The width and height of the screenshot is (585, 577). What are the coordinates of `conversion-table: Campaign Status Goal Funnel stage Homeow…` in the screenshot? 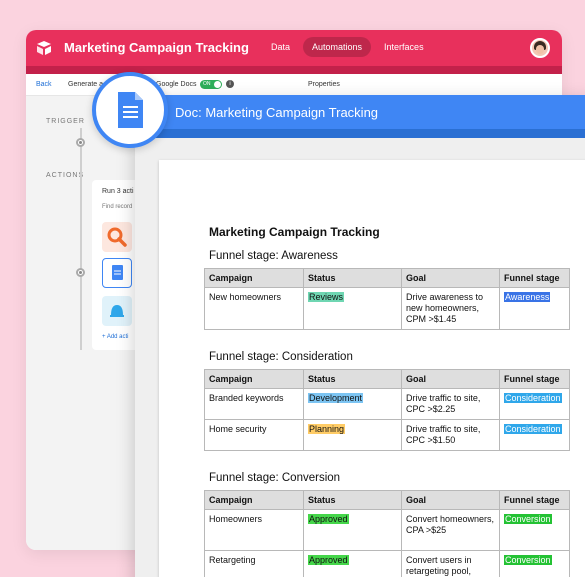 It's located at (387, 533).